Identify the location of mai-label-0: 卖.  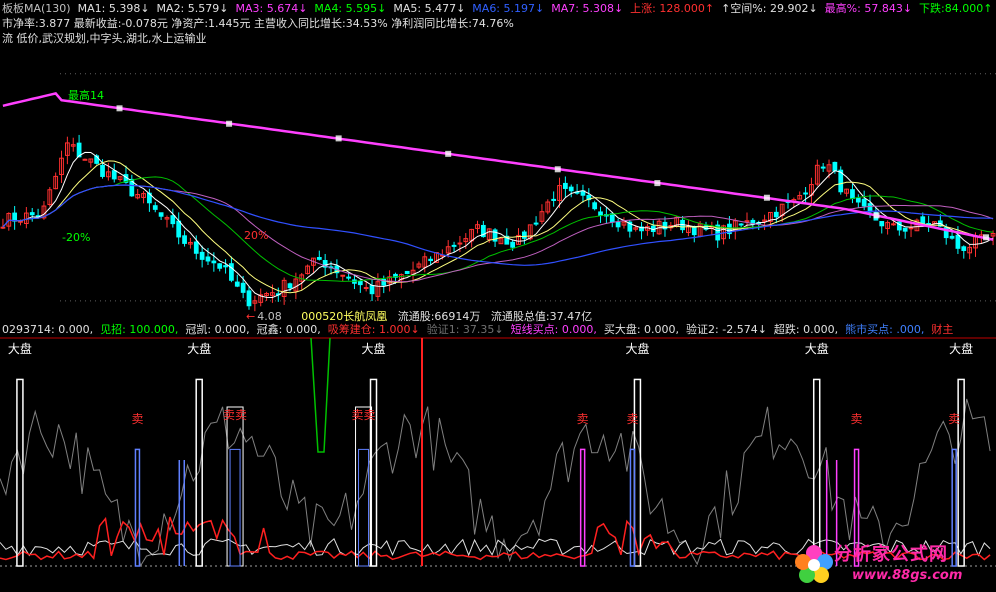
(137, 419).